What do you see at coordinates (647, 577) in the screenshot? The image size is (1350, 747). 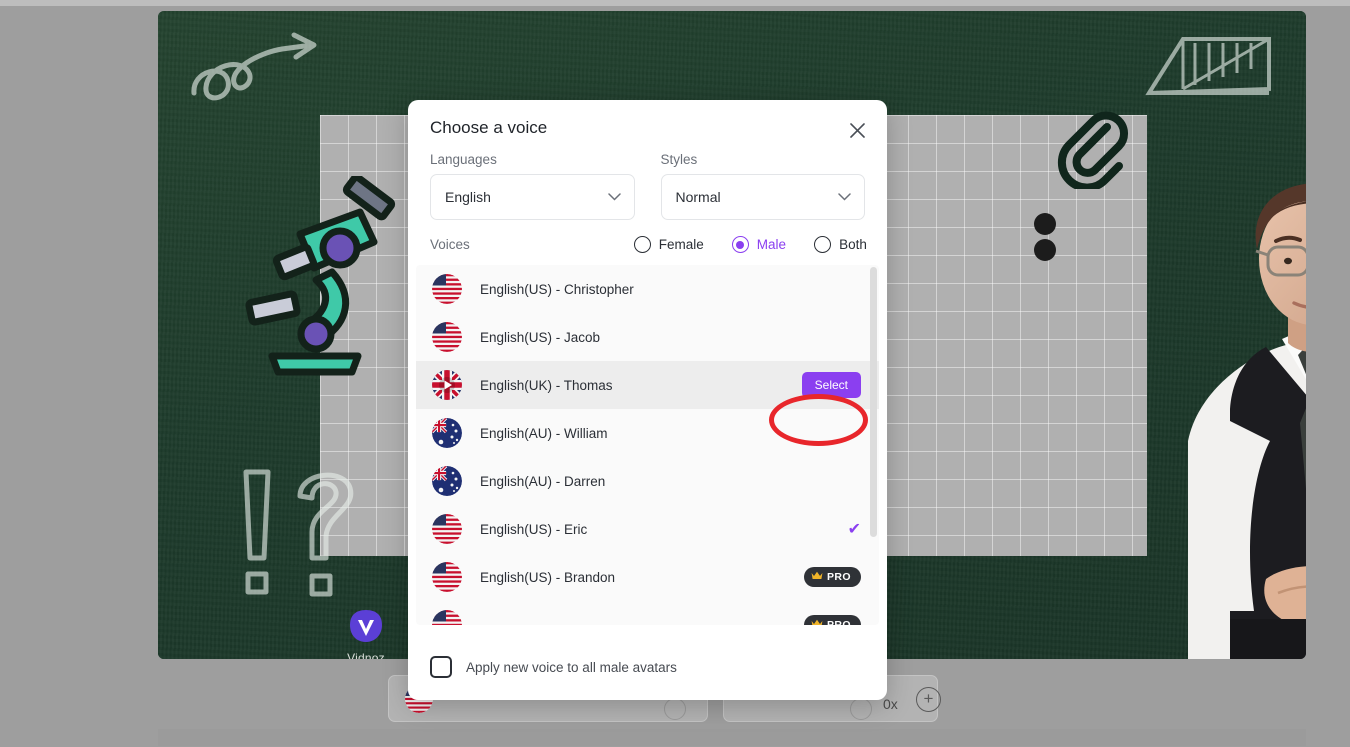 I see `list-item: English(US) - Brandon PRO` at bounding box center [647, 577].